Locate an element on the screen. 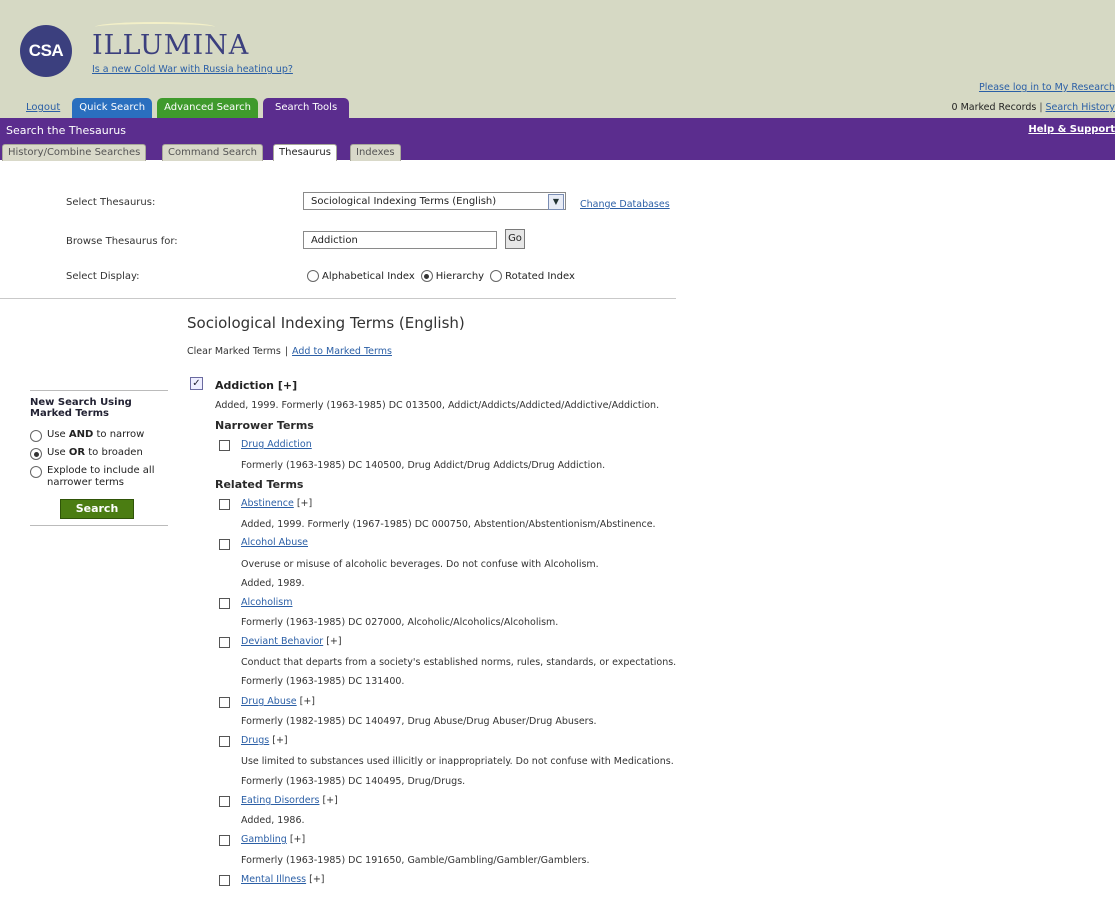  marked-records-count: 0 Marked Records is located at coordinates (994, 107).